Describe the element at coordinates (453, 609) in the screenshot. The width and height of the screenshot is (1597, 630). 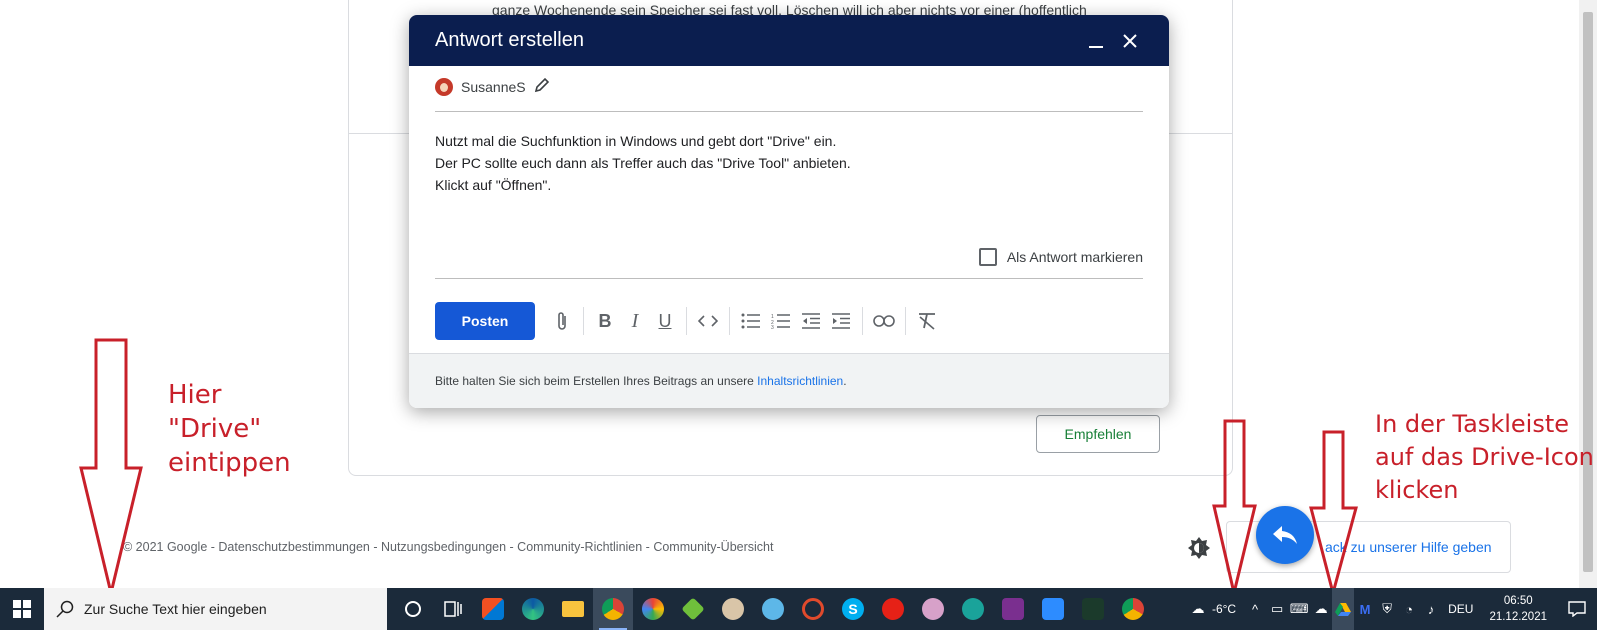
I see `task-view-icon` at that location.